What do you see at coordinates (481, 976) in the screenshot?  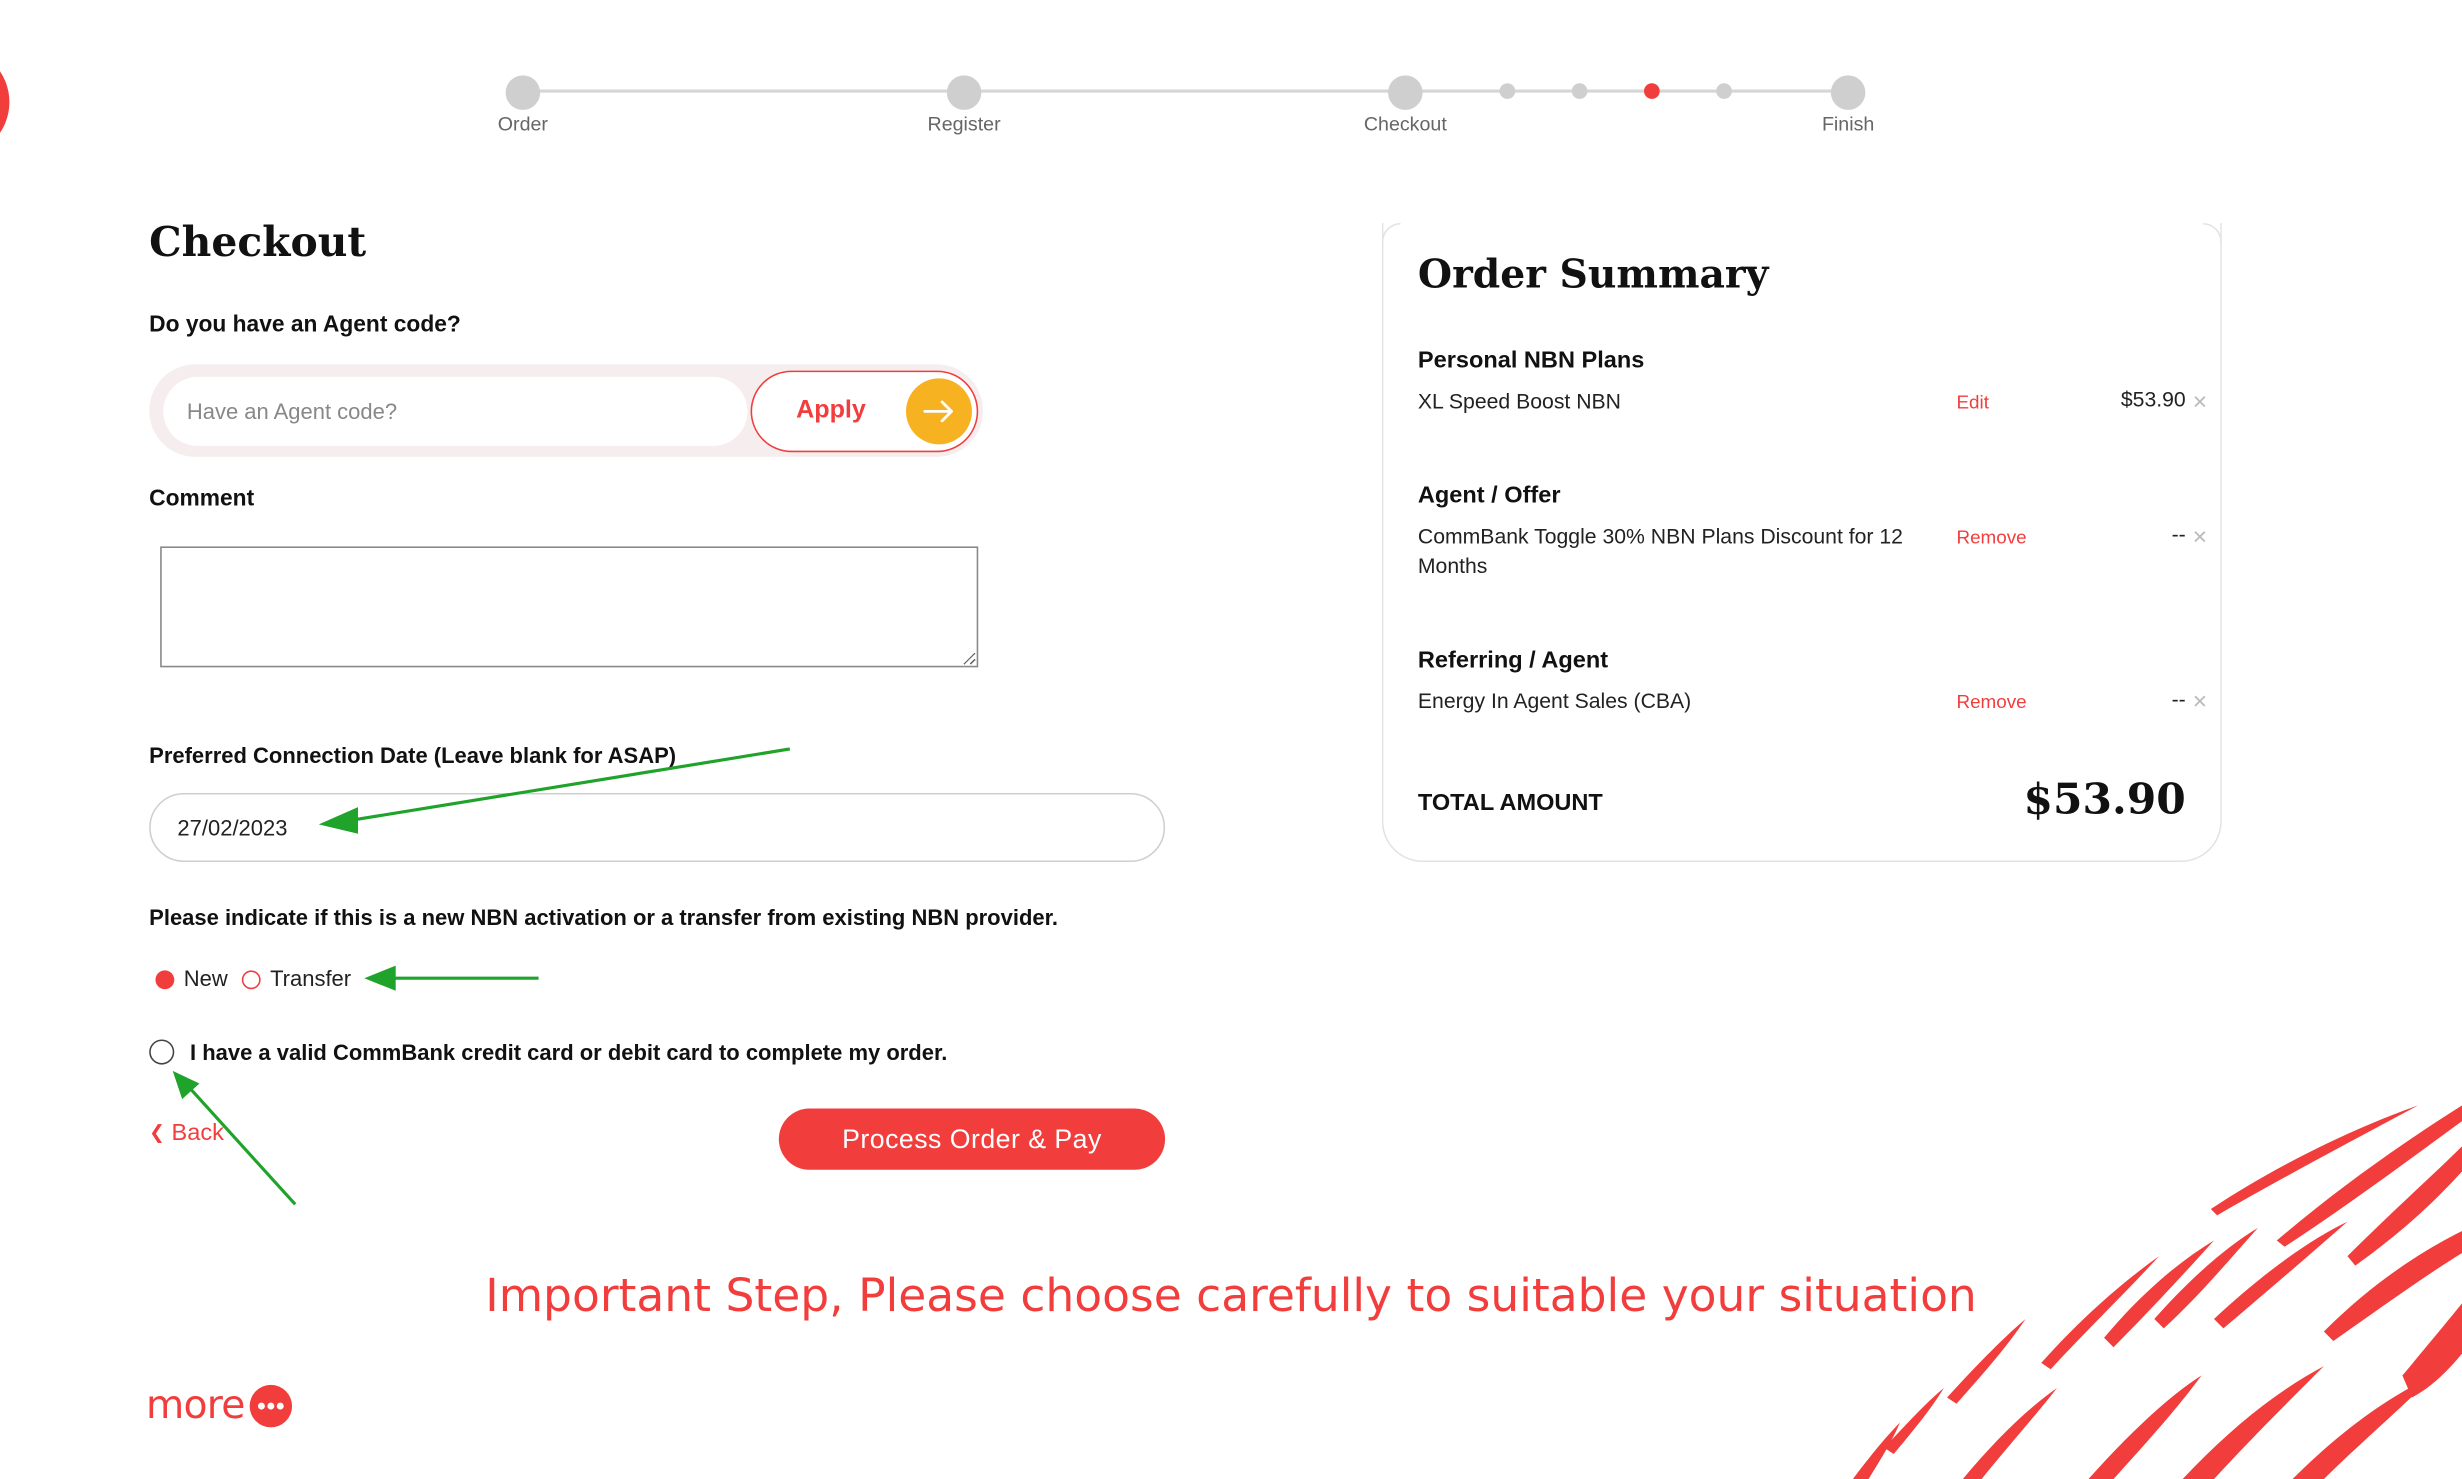 I see `annotation-arrows` at bounding box center [481, 976].